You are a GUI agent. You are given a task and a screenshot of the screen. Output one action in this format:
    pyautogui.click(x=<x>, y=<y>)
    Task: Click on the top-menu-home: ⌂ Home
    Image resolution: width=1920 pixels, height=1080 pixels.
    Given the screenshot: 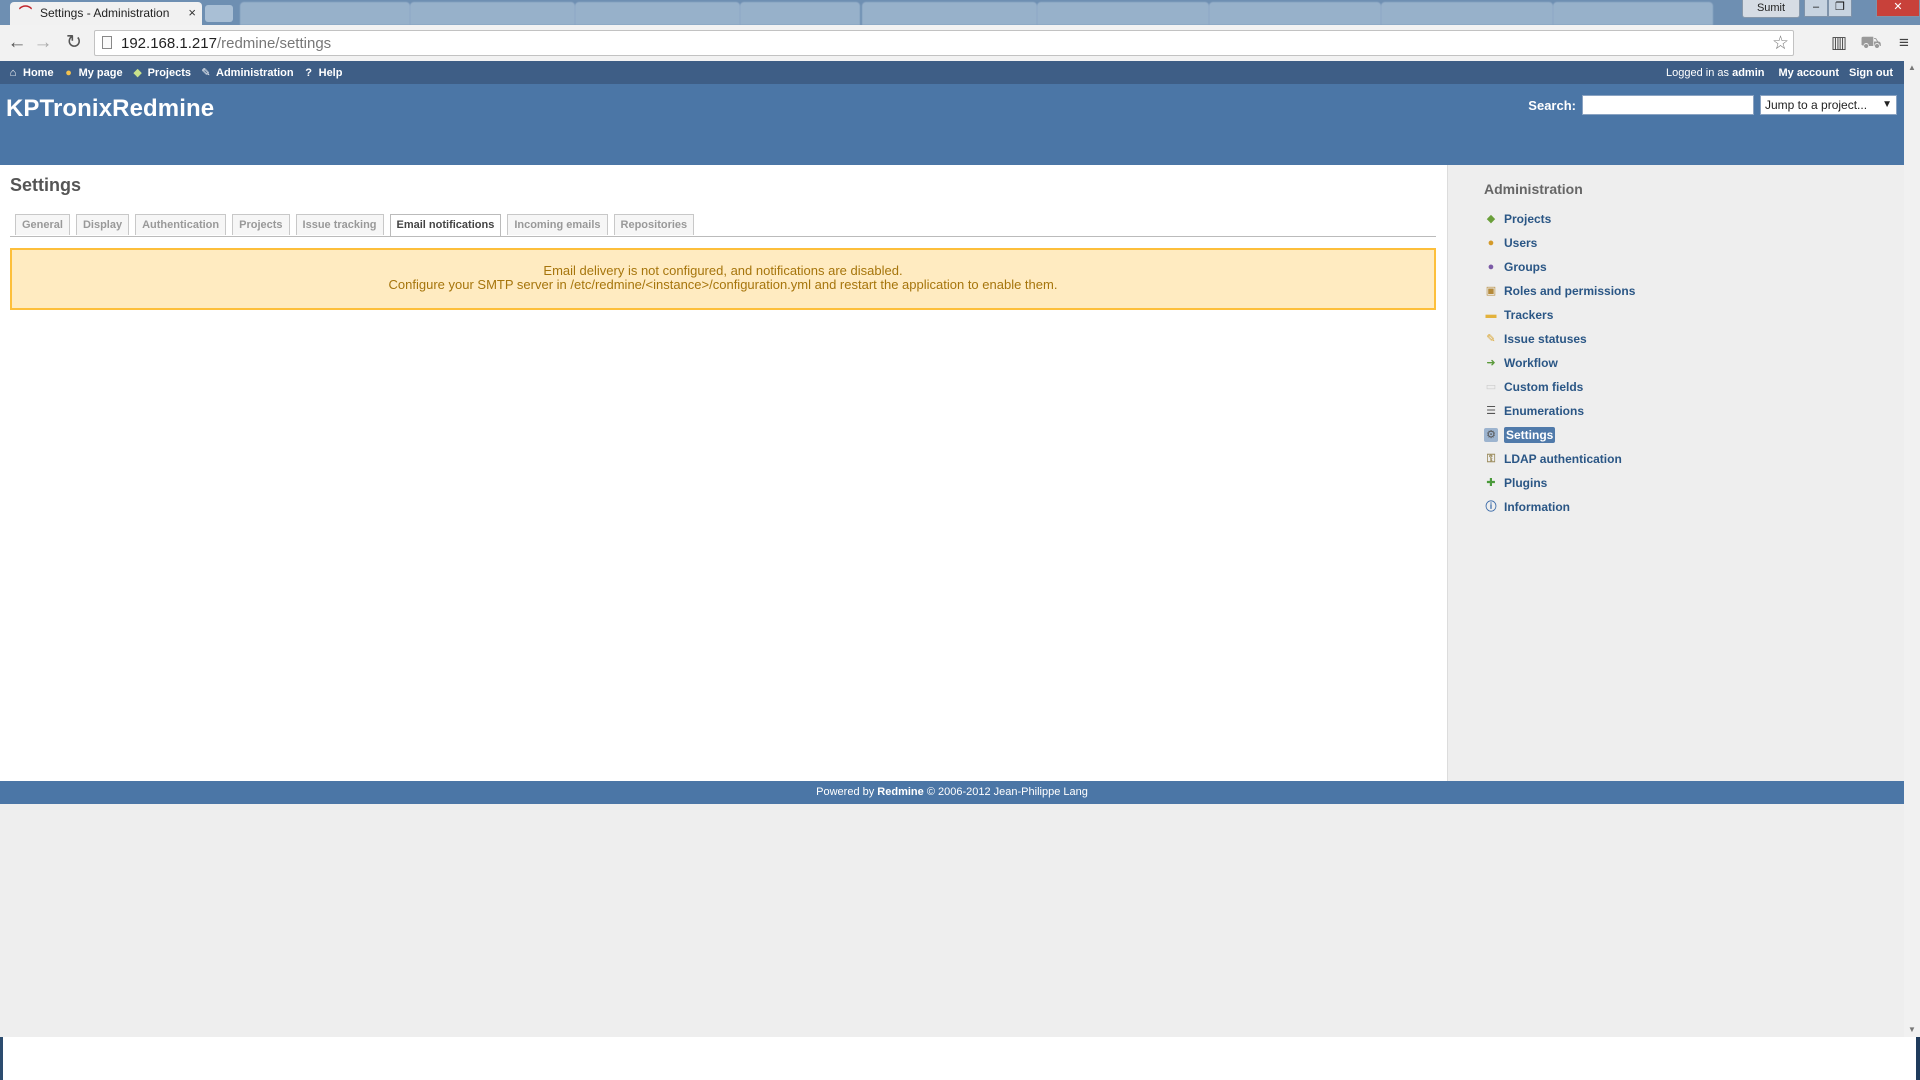 What is the action you would take?
    pyautogui.click(x=30, y=73)
    